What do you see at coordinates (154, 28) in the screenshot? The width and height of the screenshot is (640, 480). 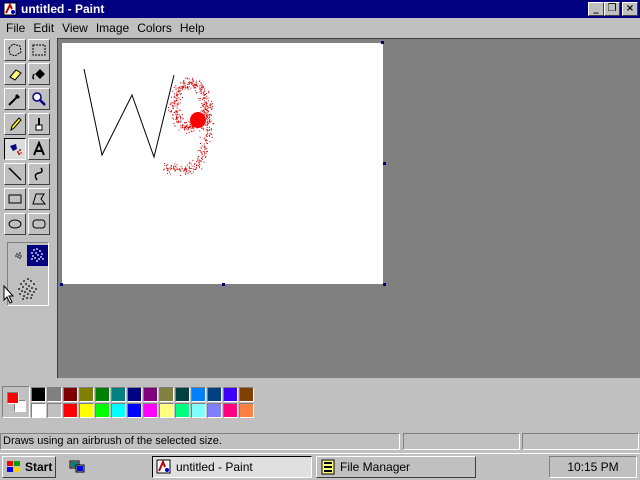 I see `menu-colors: Colors` at bounding box center [154, 28].